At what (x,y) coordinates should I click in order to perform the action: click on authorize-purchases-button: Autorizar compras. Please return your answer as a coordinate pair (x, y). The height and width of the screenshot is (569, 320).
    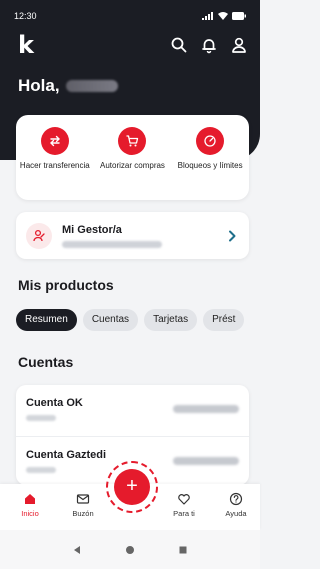
    Looking at the image, I should click on (132, 163).